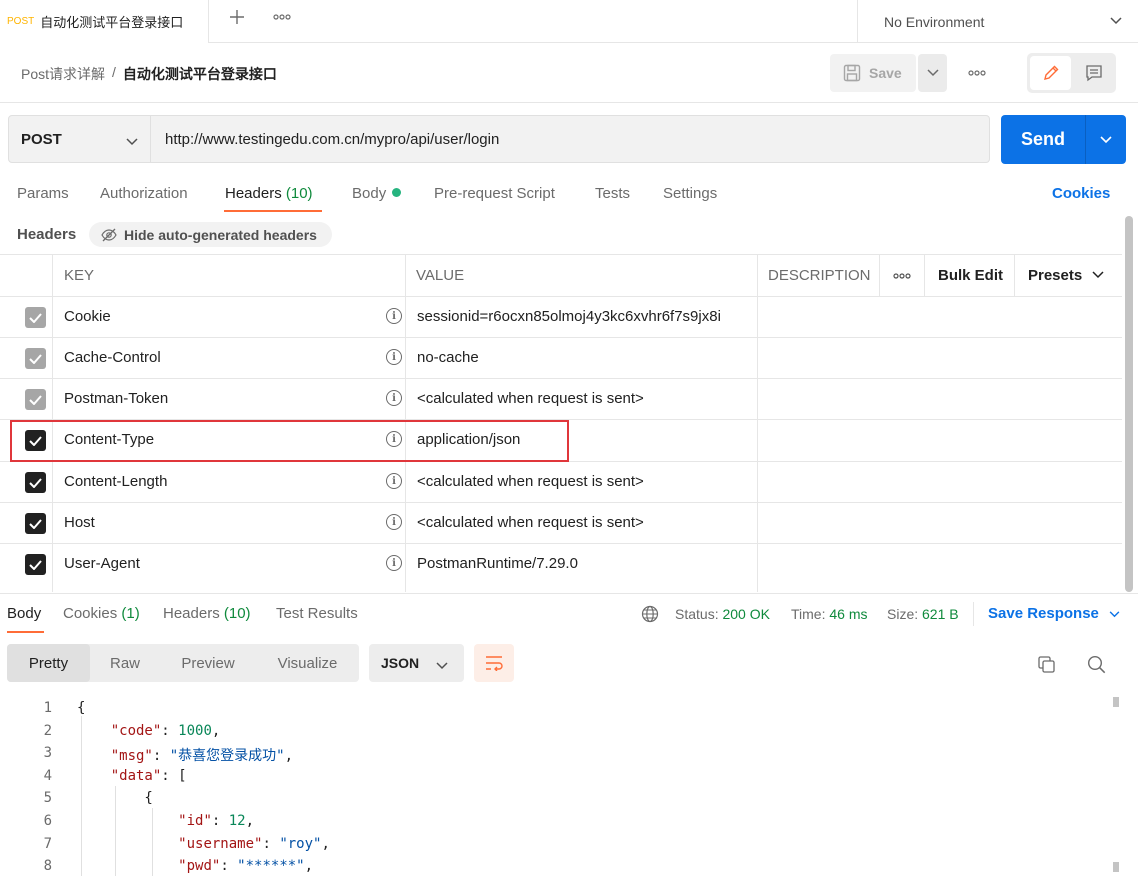  I want to click on comment-icon, so click(1094, 73).